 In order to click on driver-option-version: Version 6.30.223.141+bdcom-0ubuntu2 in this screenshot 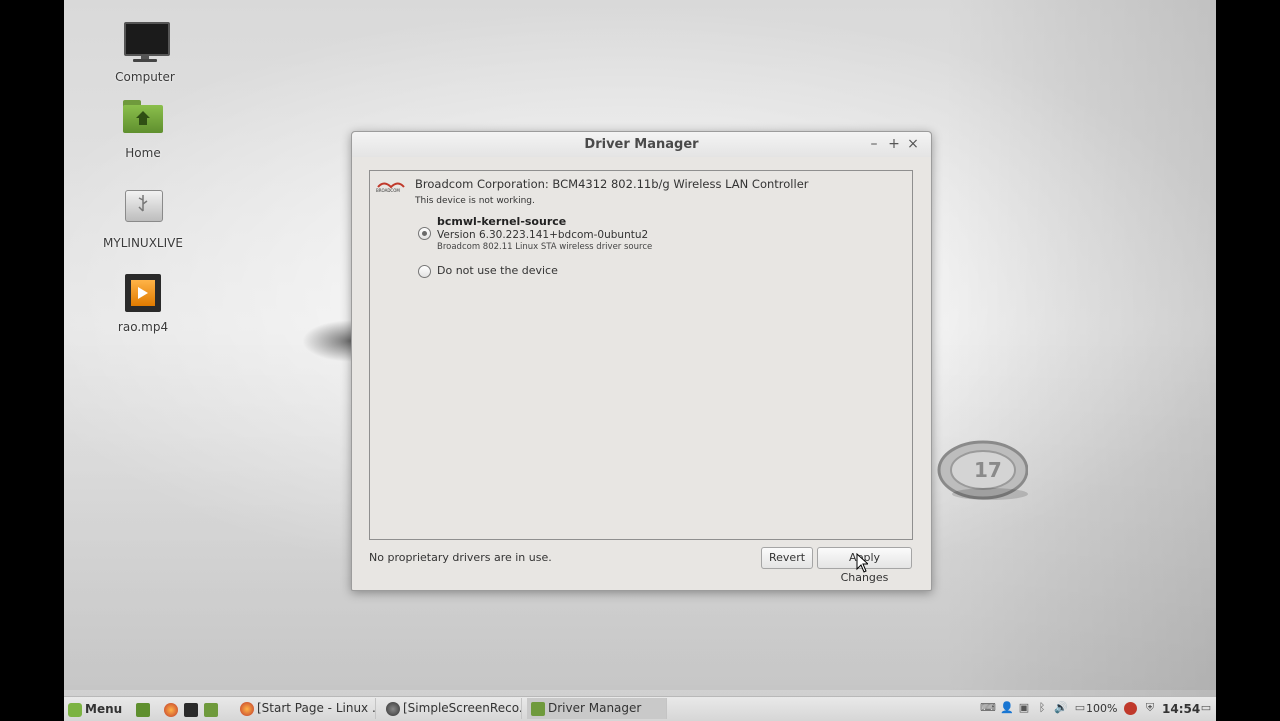, I will do `click(543, 235)`.